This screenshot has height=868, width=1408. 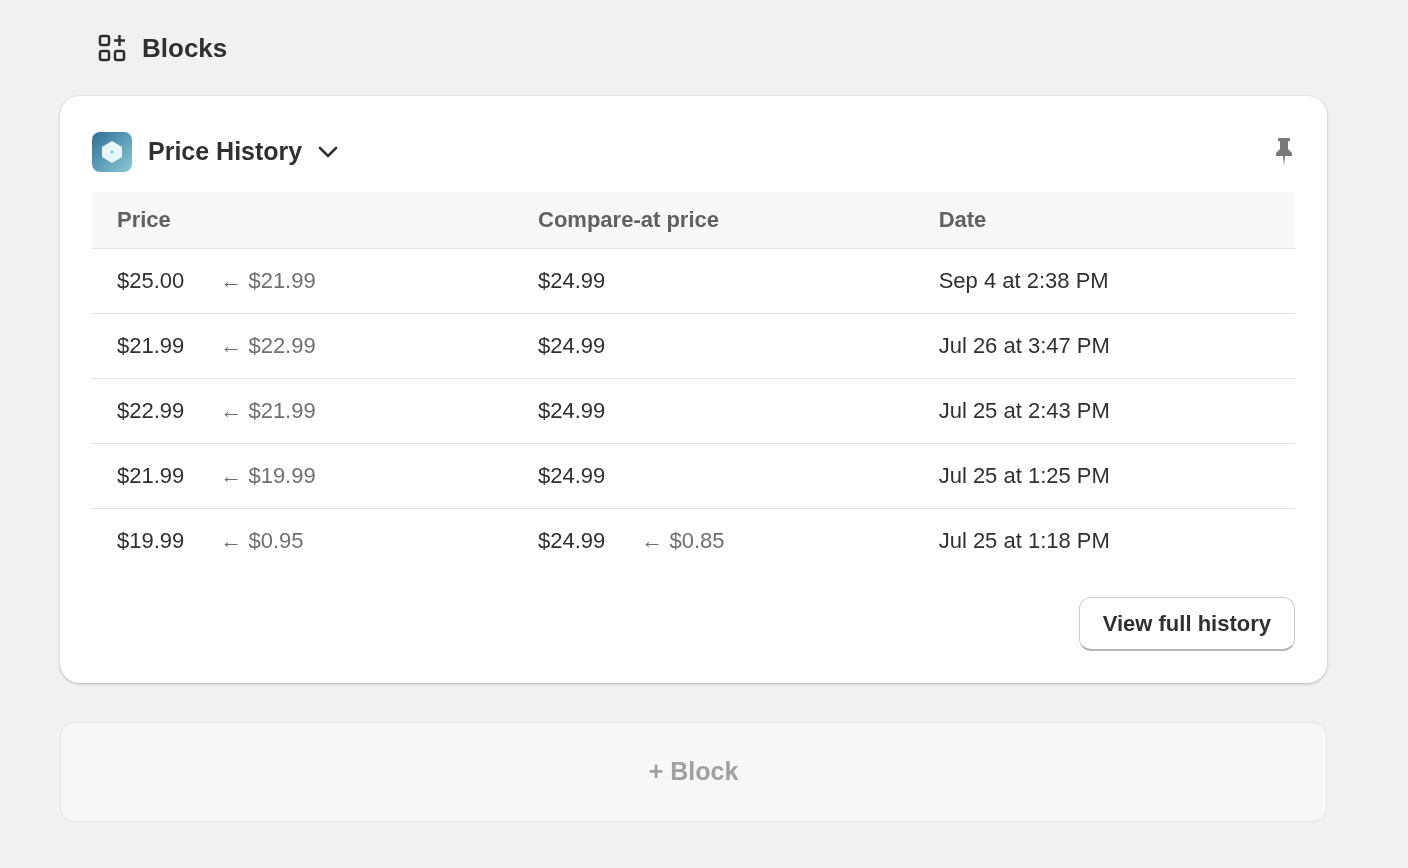 What do you see at coordinates (1024, 410) in the screenshot?
I see `date-value: Jul 25 at 2:43 PM` at bounding box center [1024, 410].